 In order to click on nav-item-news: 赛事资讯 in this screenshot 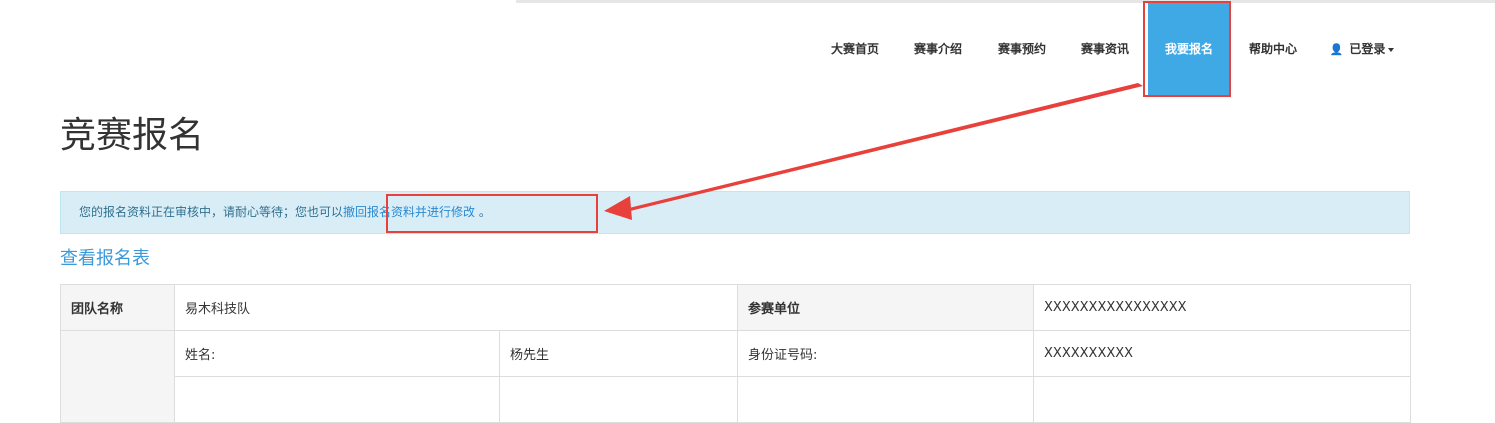, I will do `click(1105, 49)`.